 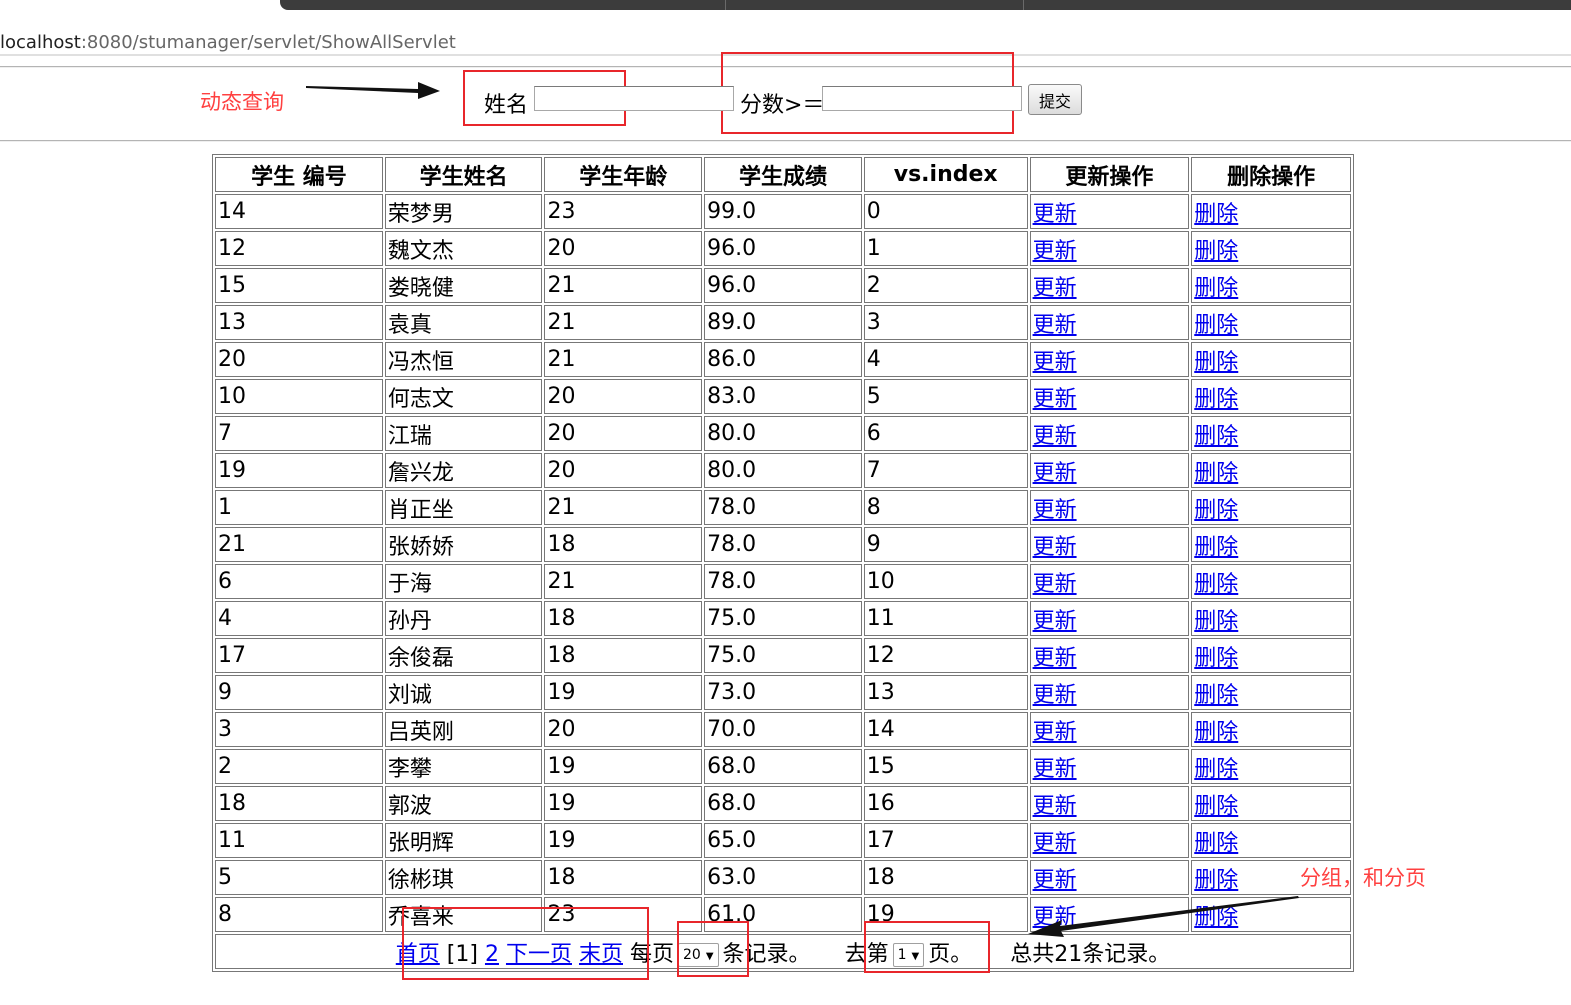 I want to click on cell-score: 99.0, so click(x=783, y=211).